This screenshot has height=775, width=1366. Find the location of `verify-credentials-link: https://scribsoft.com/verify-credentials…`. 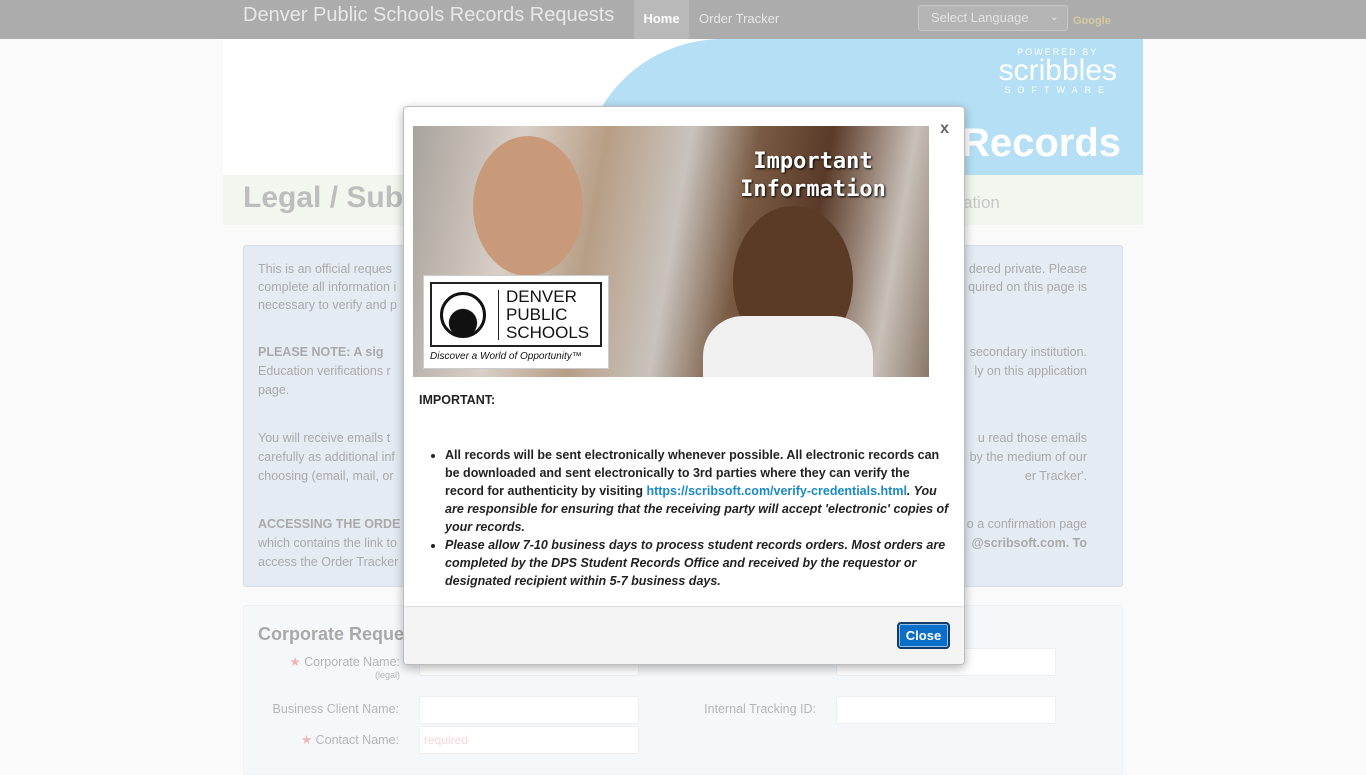

verify-credentials-link: https://scribsoft.com/verify-credentials… is located at coordinates (776, 491).